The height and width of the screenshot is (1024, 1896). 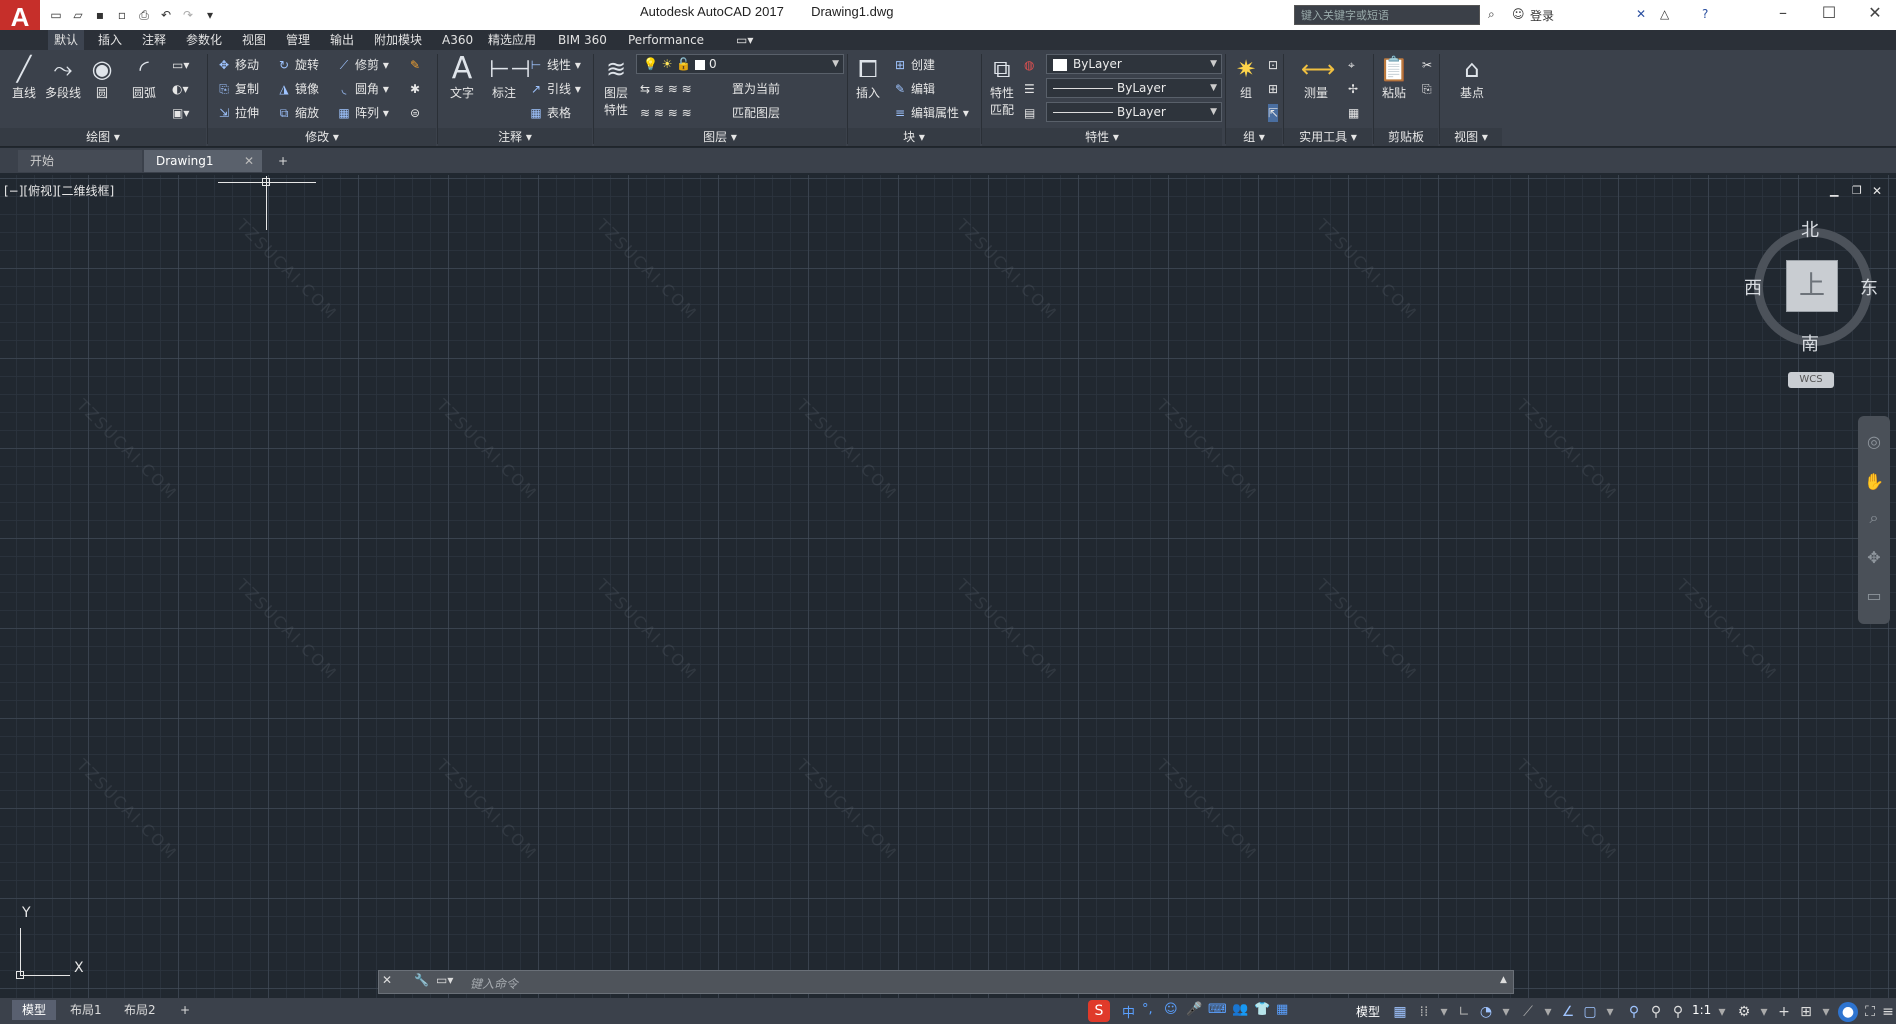 I want to click on viewport-close-icon: ✕, so click(x=1877, y=191).